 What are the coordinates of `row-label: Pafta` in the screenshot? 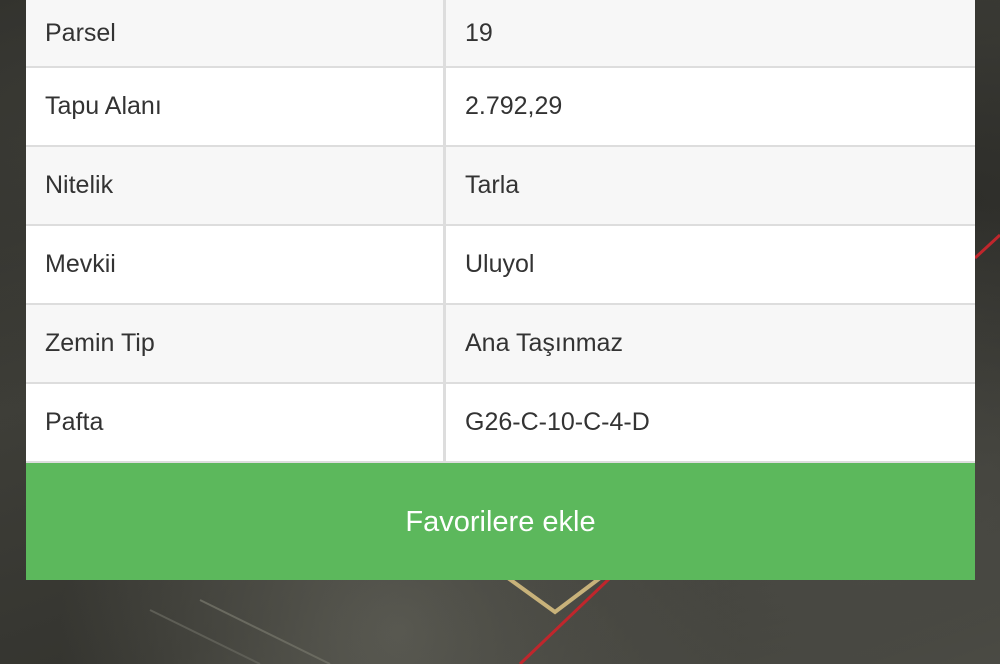 It's located at (236, 423).